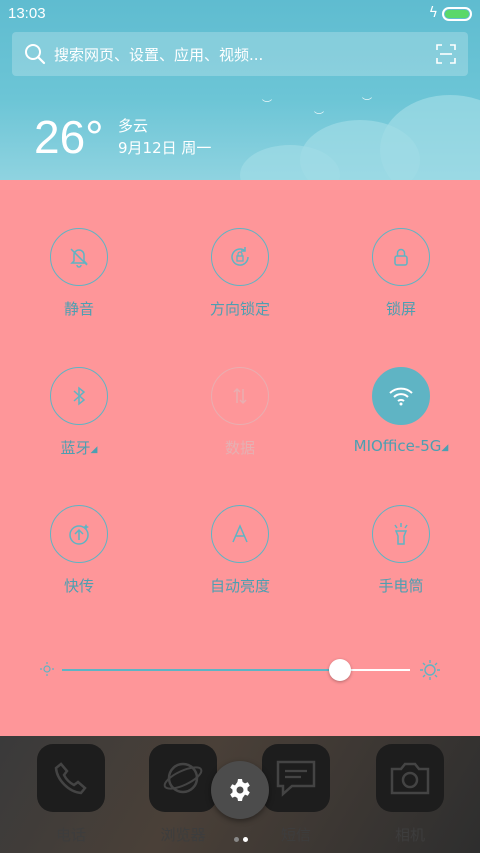  I want to click on toggle-lock-screen: 锁屏, so click(401, 273).